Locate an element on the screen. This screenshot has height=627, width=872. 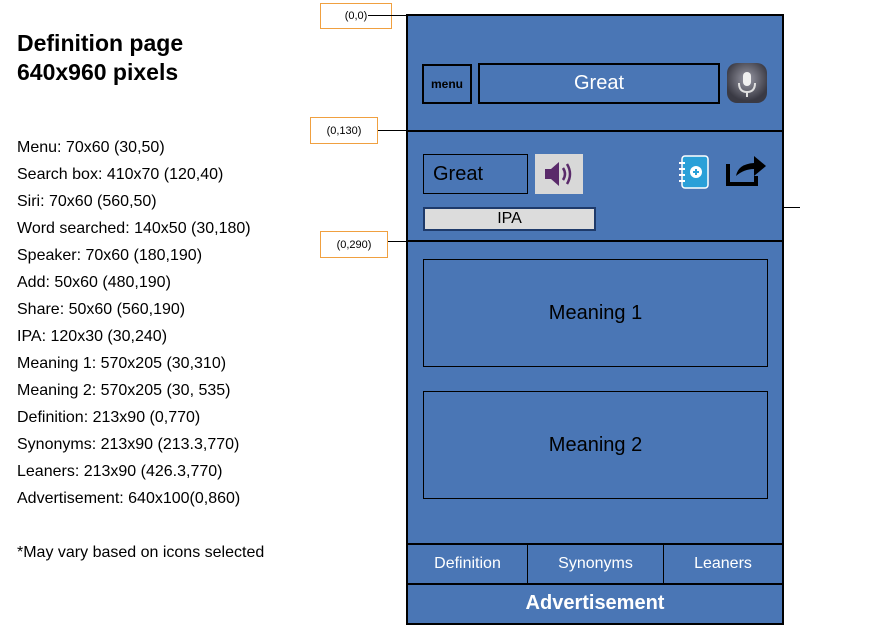
spec-search: Search box: 410x70 (120,40) is located at coordinates (120, 174).